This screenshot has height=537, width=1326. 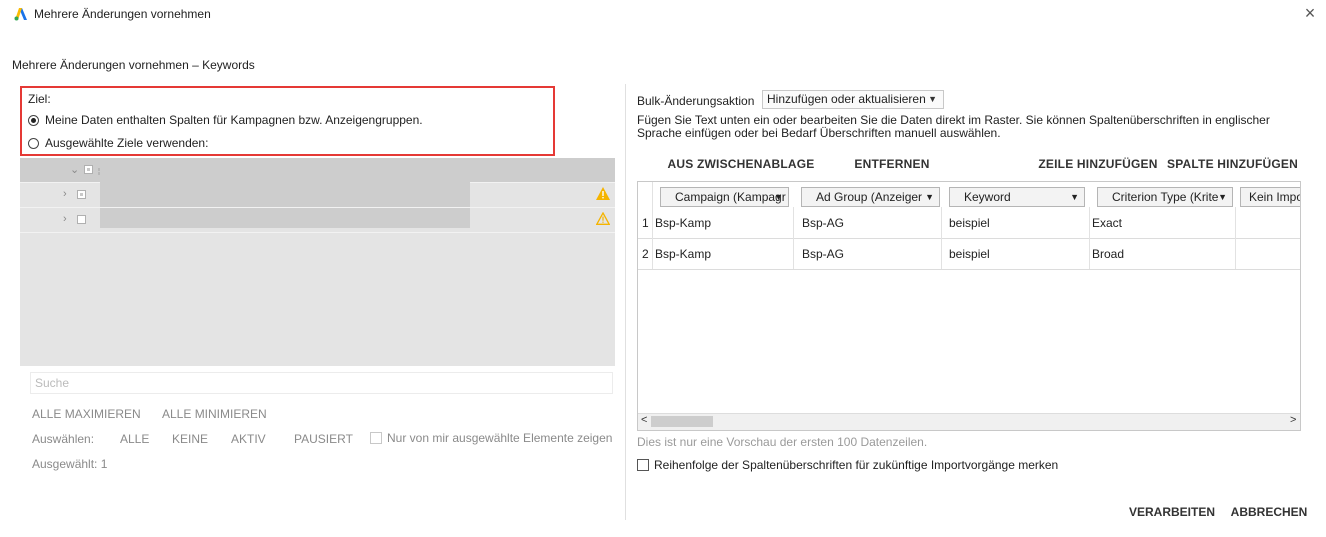 I want to click on column-header-label: Kein Impo, so click(x=1275, y=197).